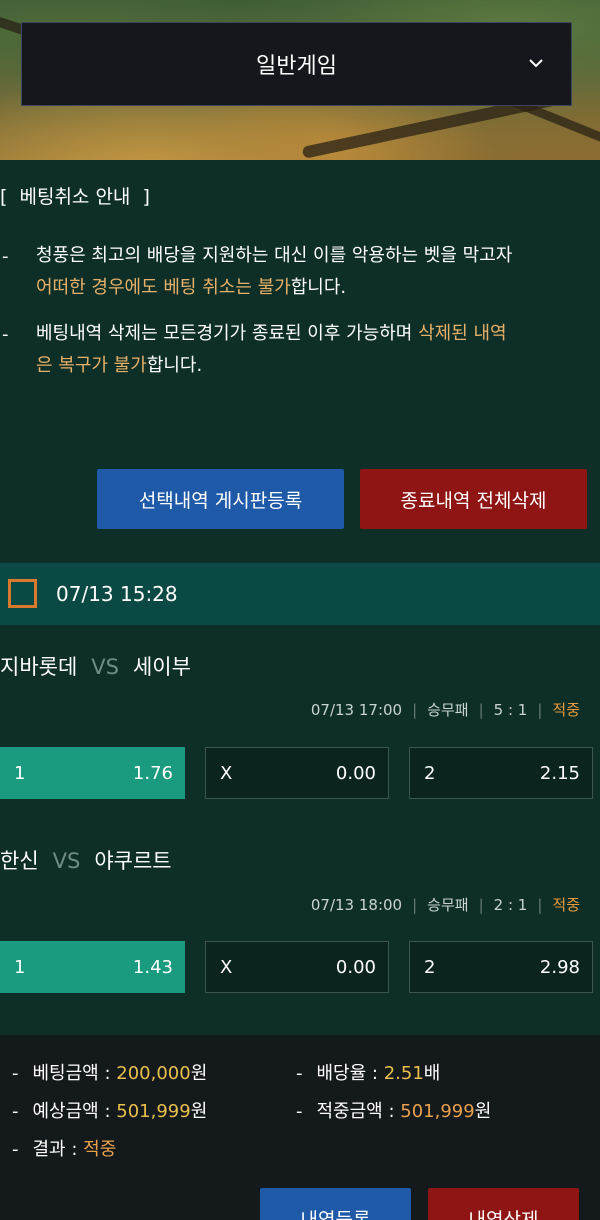  Describe the element at coordinates (153, 1073) in the screenshot. I see `bet-amount-value: 200,000` at that location.